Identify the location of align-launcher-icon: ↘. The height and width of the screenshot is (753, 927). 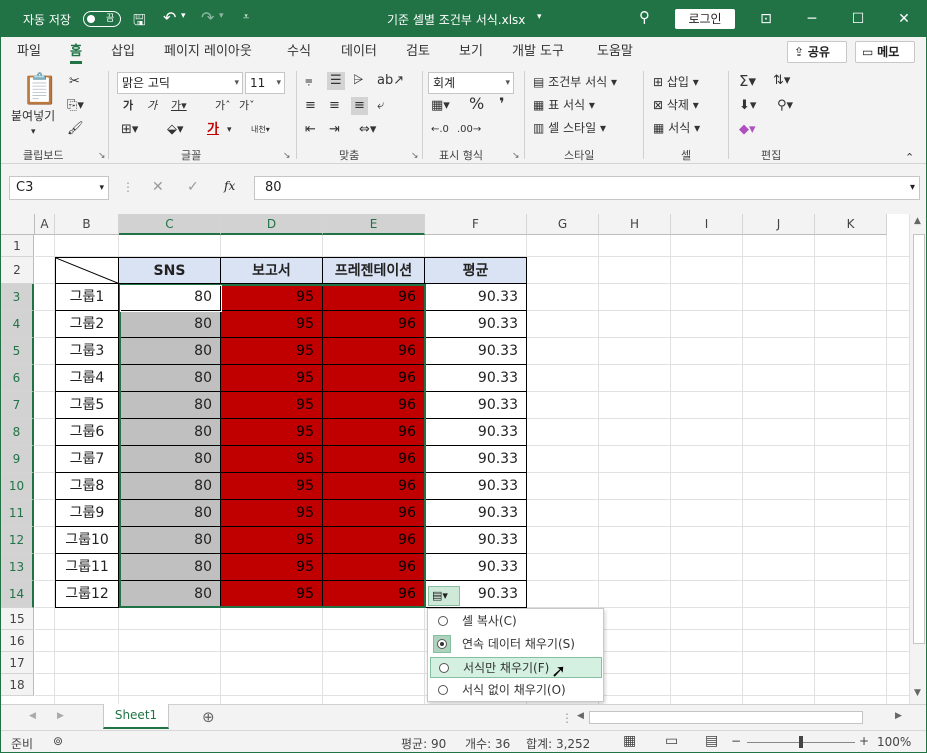
(415, 156).